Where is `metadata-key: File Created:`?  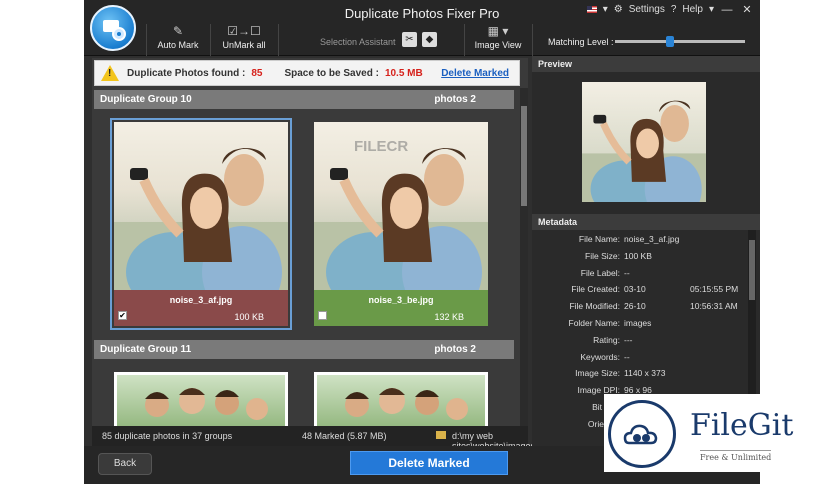 metadata-key: File Created: is located at coordinates (595, 289).